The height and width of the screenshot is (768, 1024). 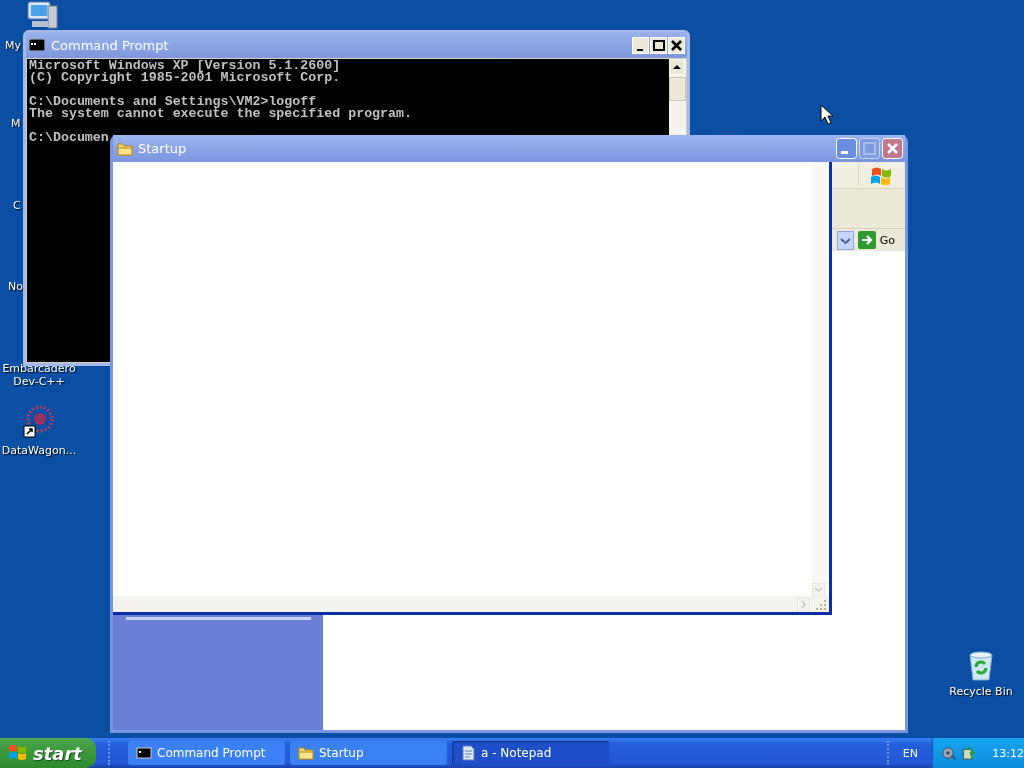 What do you see at coordinates (968, 753) in the screenshot?
I see `safely-remove-icon` at bounding box center [968, 753].